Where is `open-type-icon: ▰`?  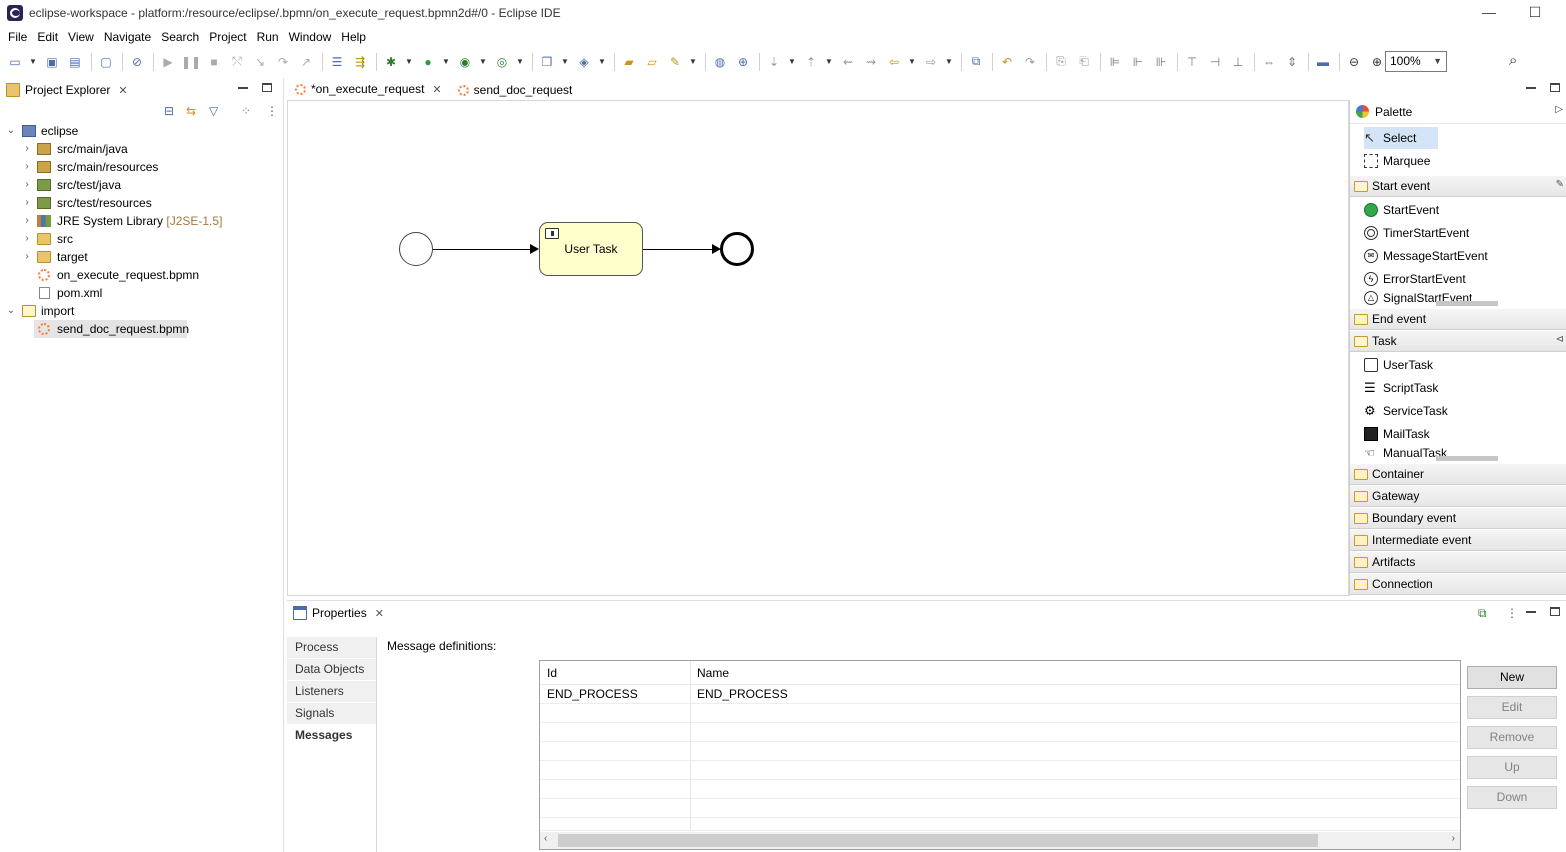
open-type-icon: ▰ is located at coordinates (629, 62).